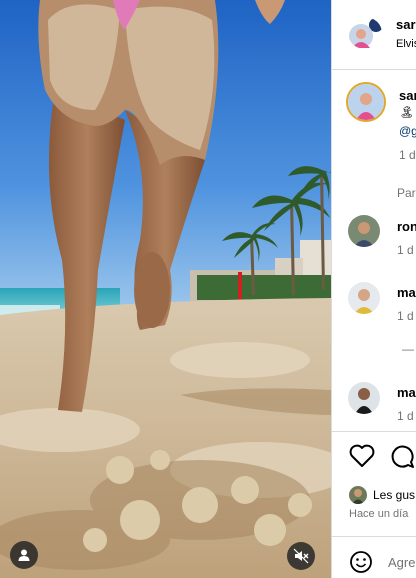  What do you see at coordinates (374, 69) in the screenshot?
I see `header-divider` at bounding box center [374, 69].